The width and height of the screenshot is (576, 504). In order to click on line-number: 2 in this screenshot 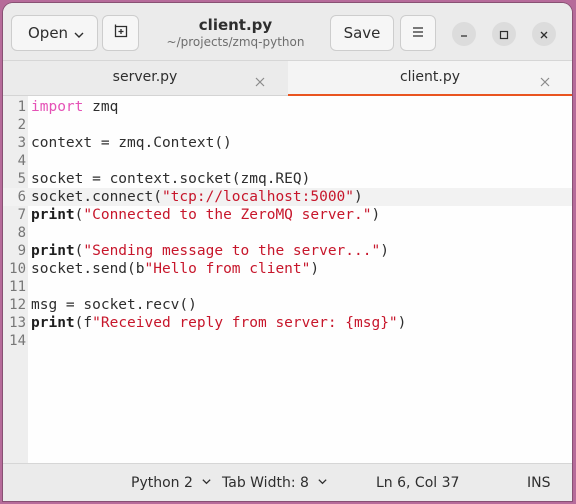, I will do `click(21, 125)`.